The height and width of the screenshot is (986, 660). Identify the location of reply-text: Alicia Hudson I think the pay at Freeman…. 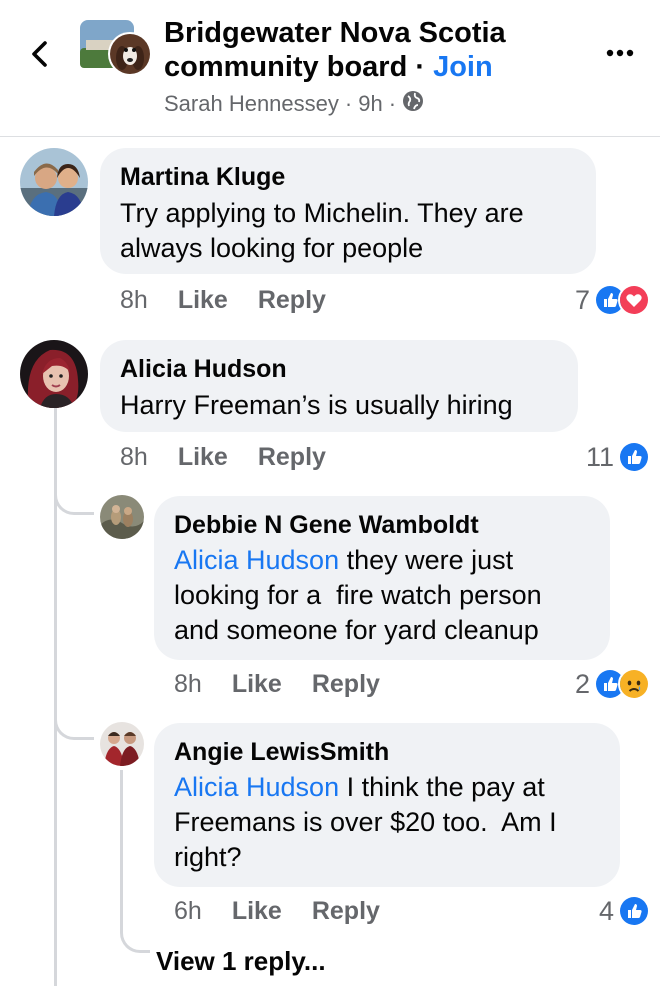
(365, 822).